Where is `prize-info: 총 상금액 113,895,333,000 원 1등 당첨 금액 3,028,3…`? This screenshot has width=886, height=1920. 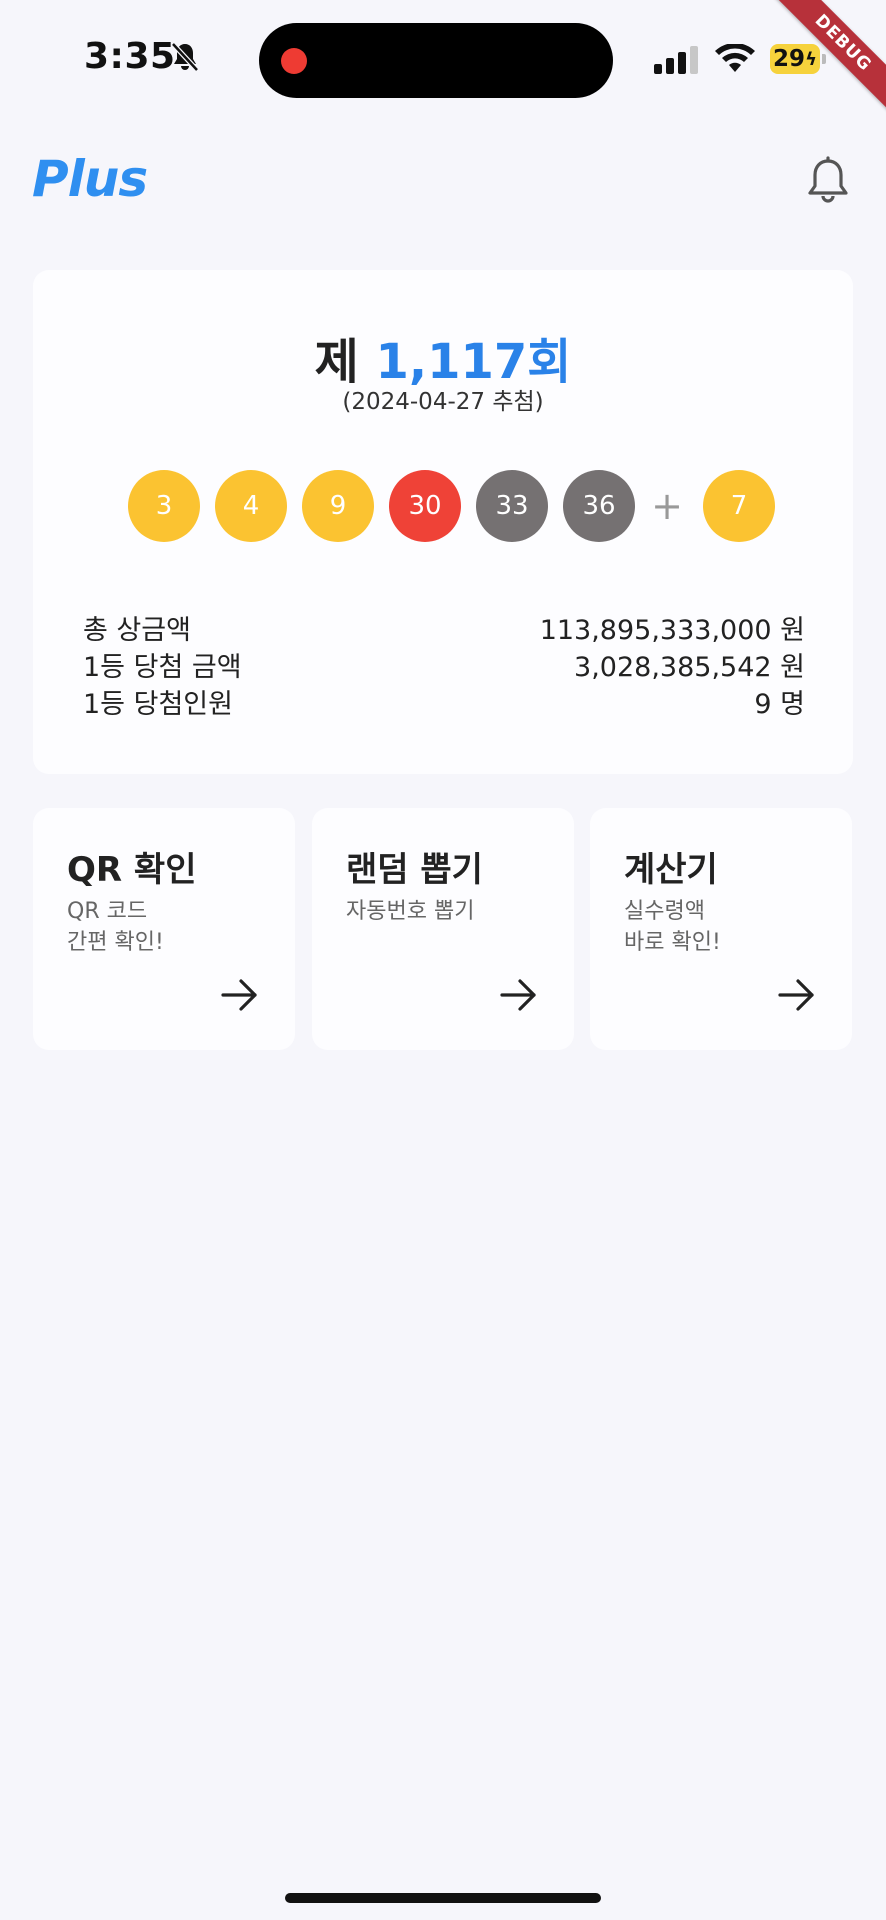 prize-info: 총 상금액 113,895,333,000 원 1등 당첨 금액 3,028,3… is located at coordinates (444, 667).